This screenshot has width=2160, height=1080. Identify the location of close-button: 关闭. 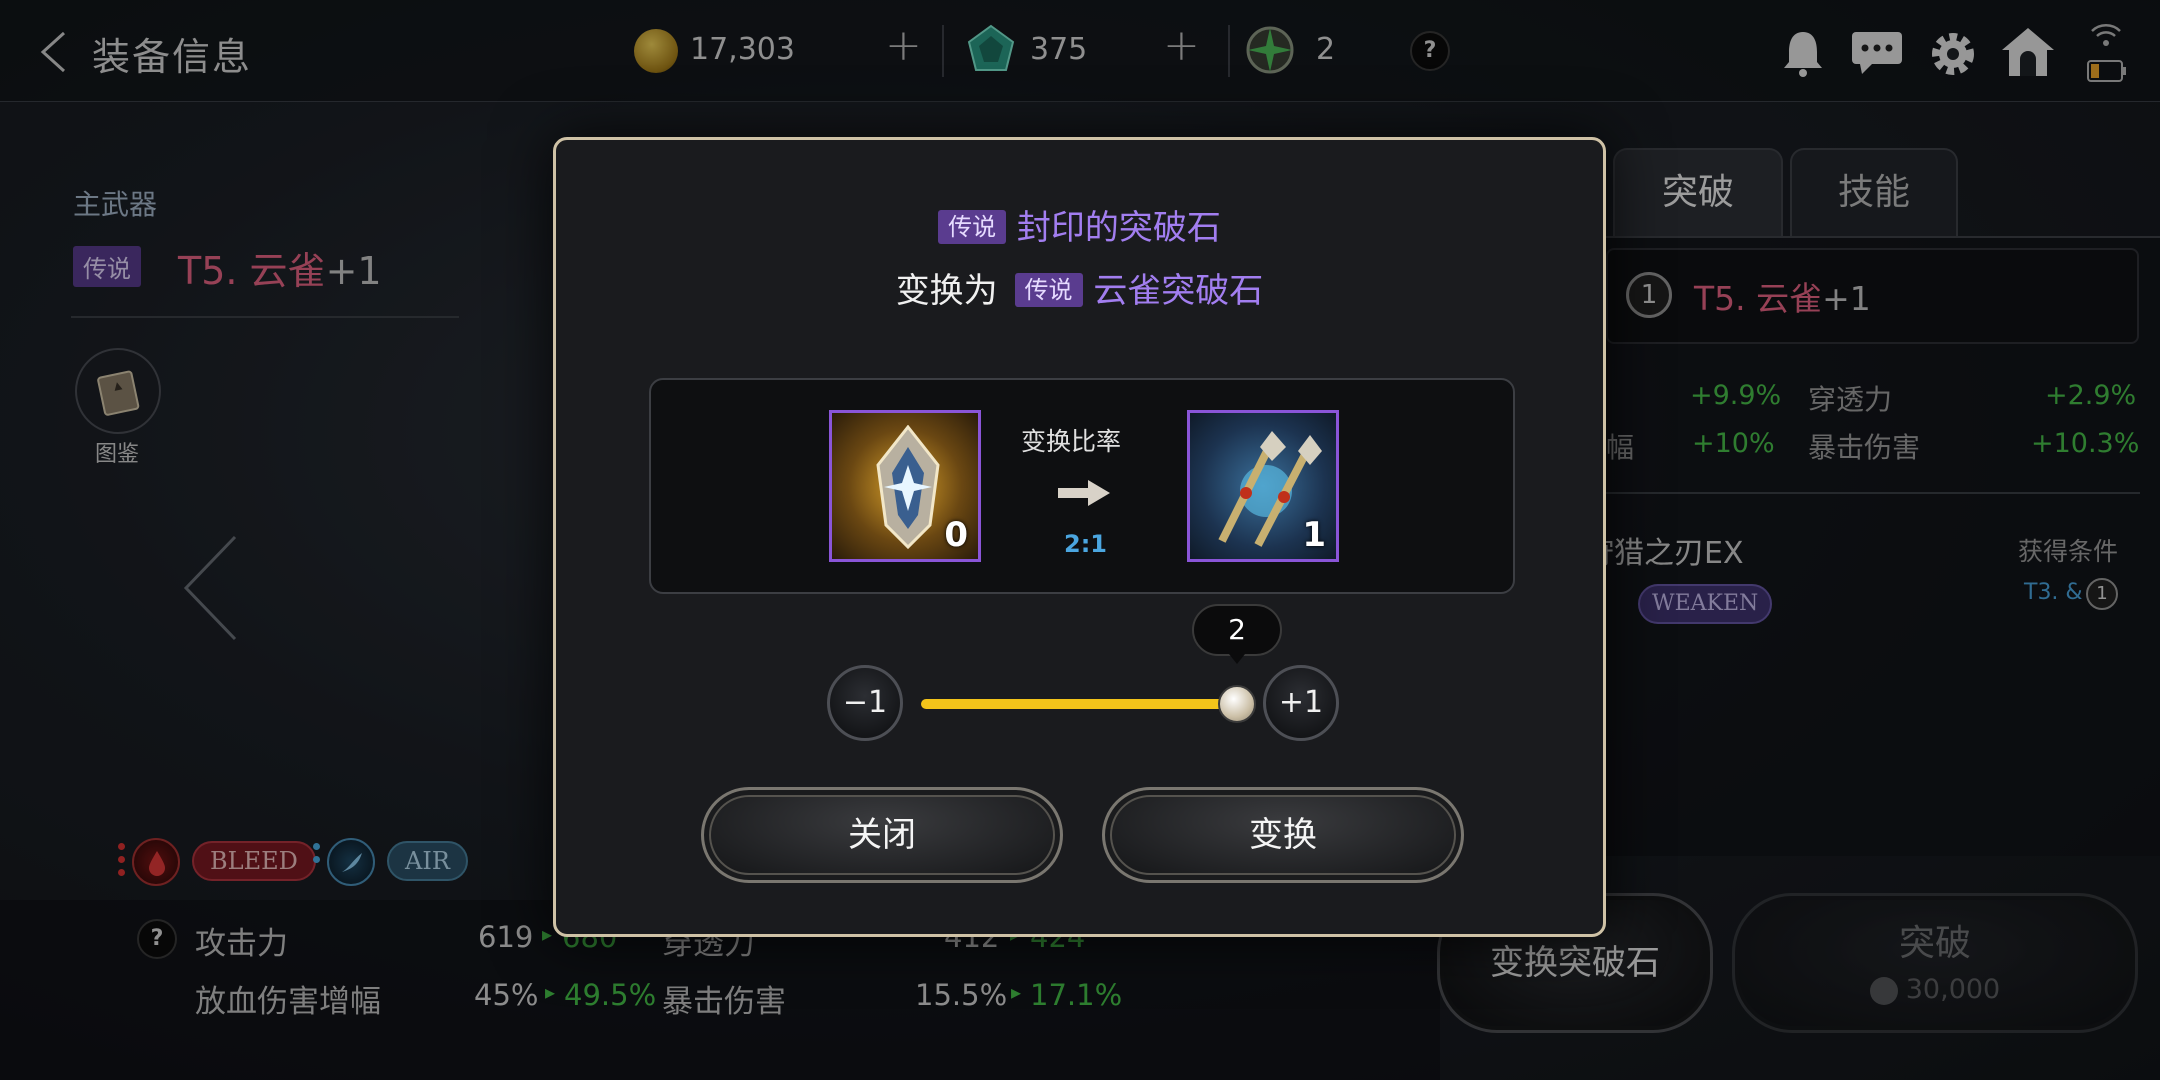
(882, 835).